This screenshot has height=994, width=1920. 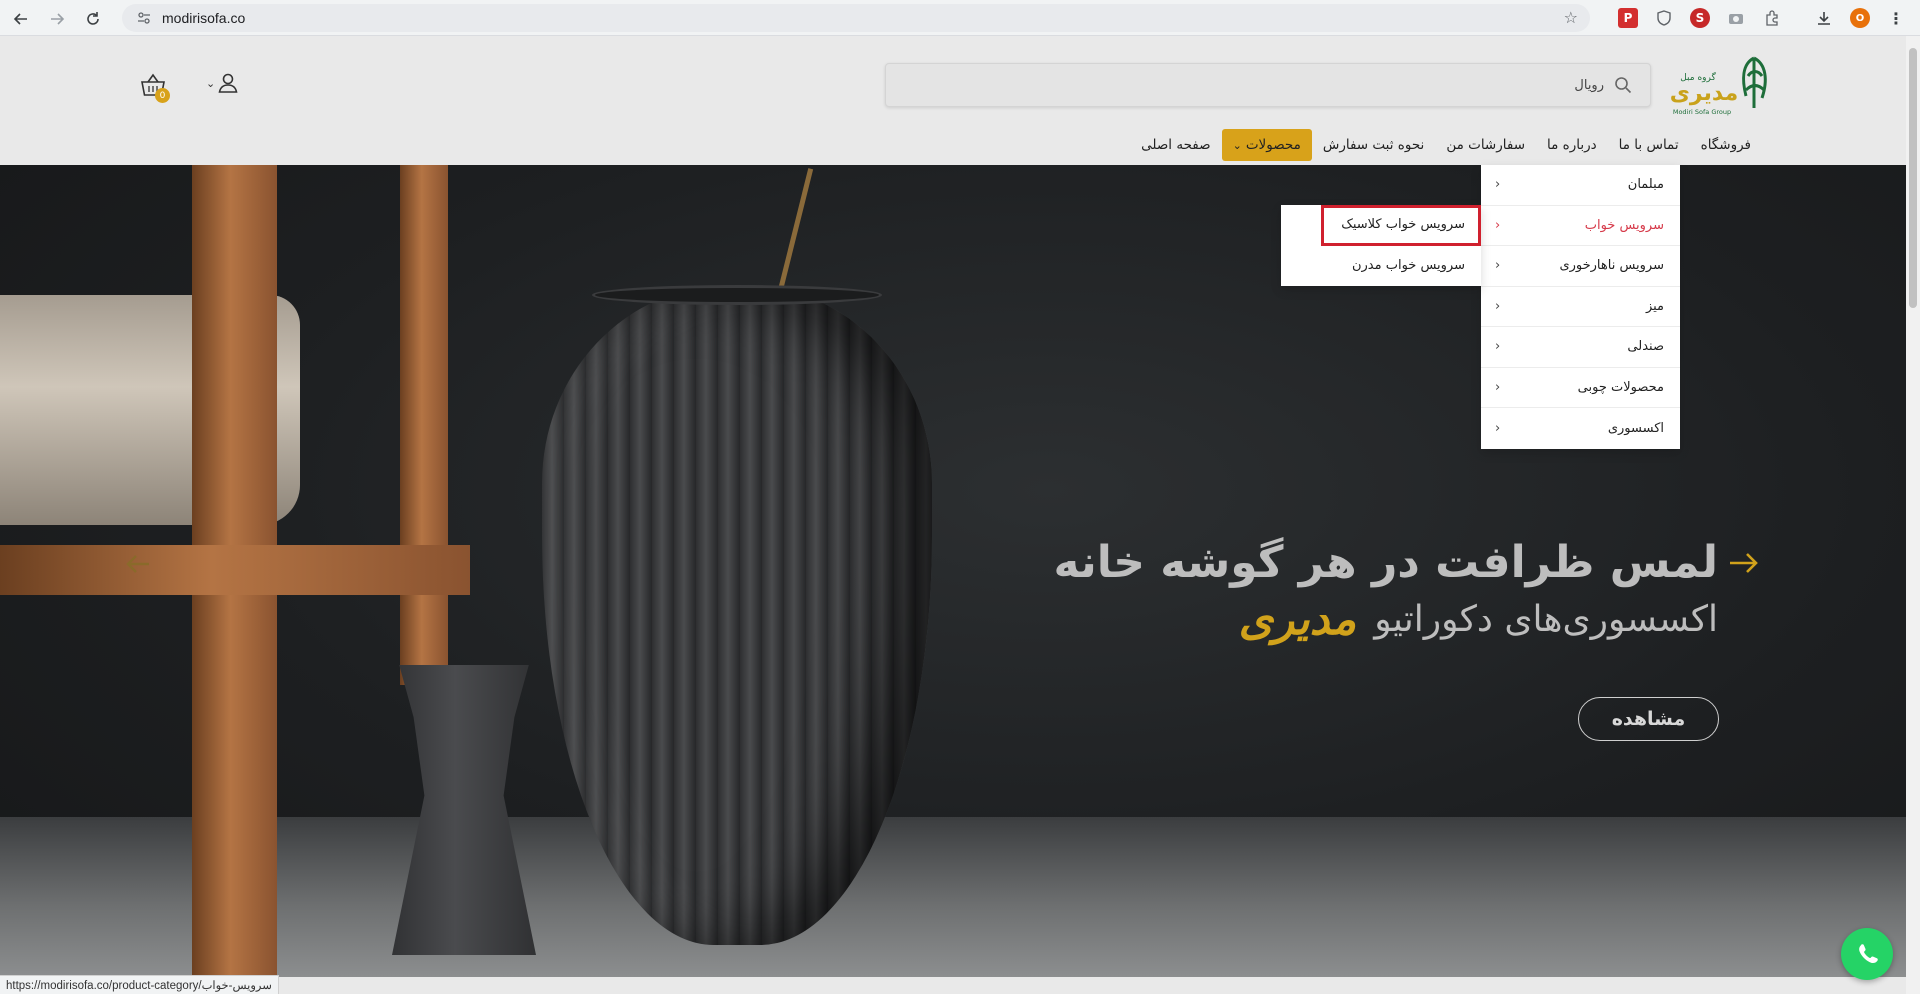 I want to click on reload-icon, so click(x=93, y=19).